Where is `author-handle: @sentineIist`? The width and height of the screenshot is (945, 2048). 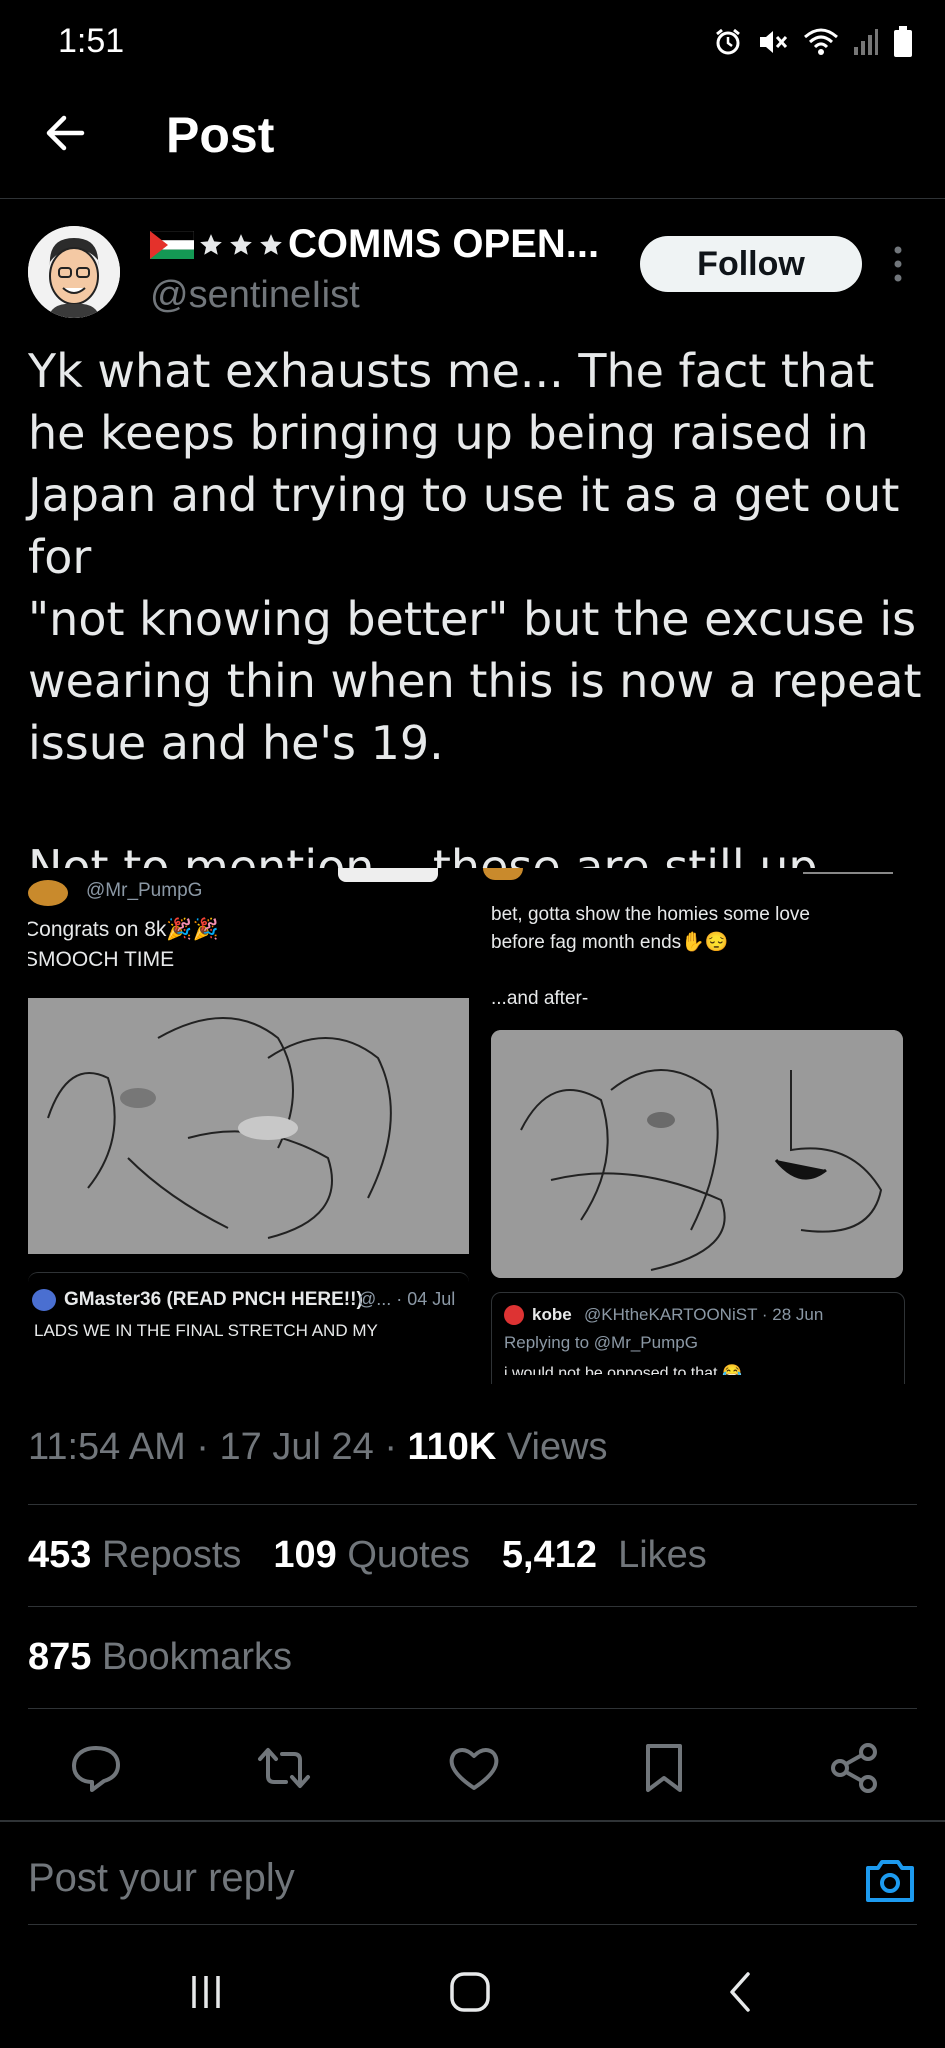 author-handle: @sentineIist is located at coordinates (255, 295).